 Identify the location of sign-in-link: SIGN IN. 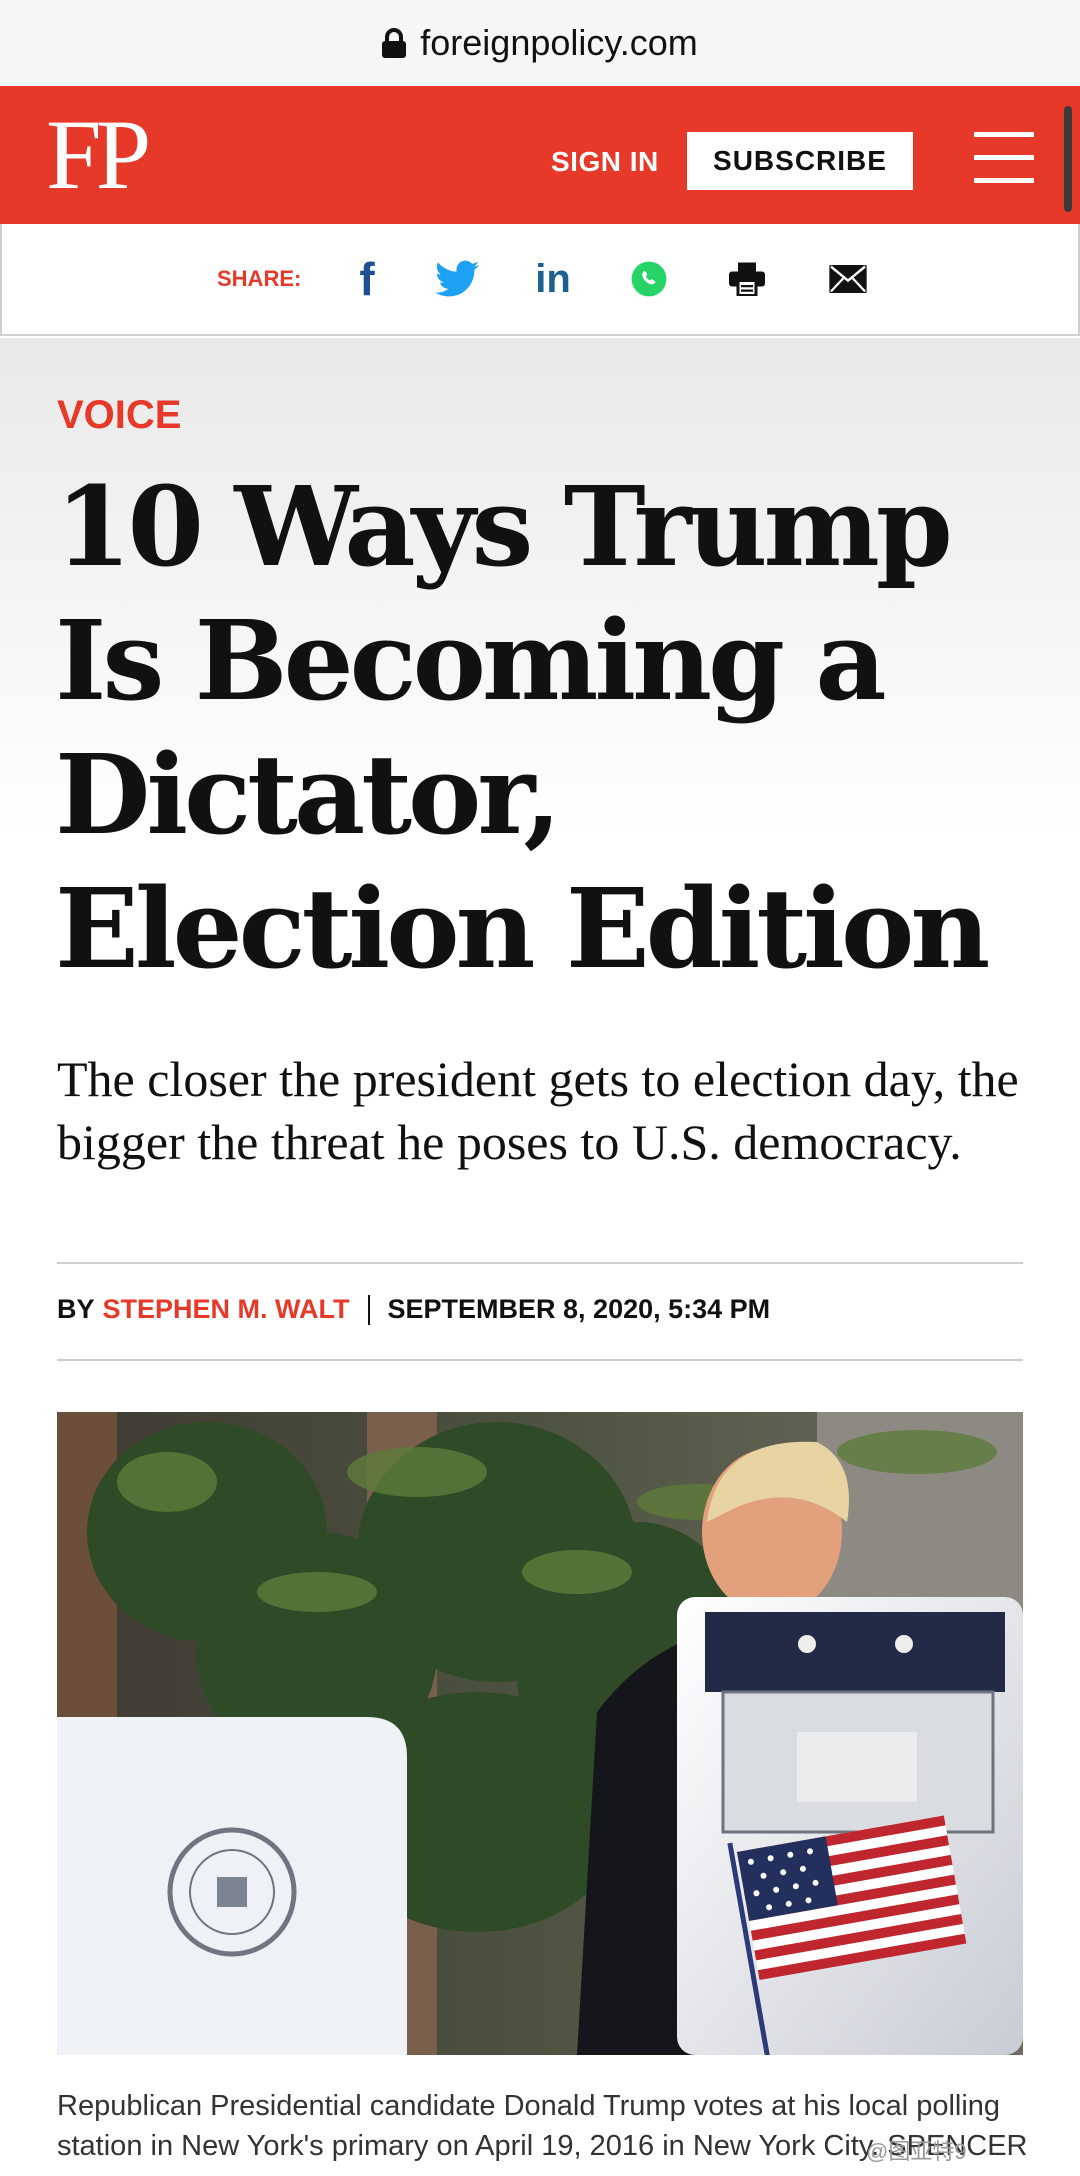
(605, 162).